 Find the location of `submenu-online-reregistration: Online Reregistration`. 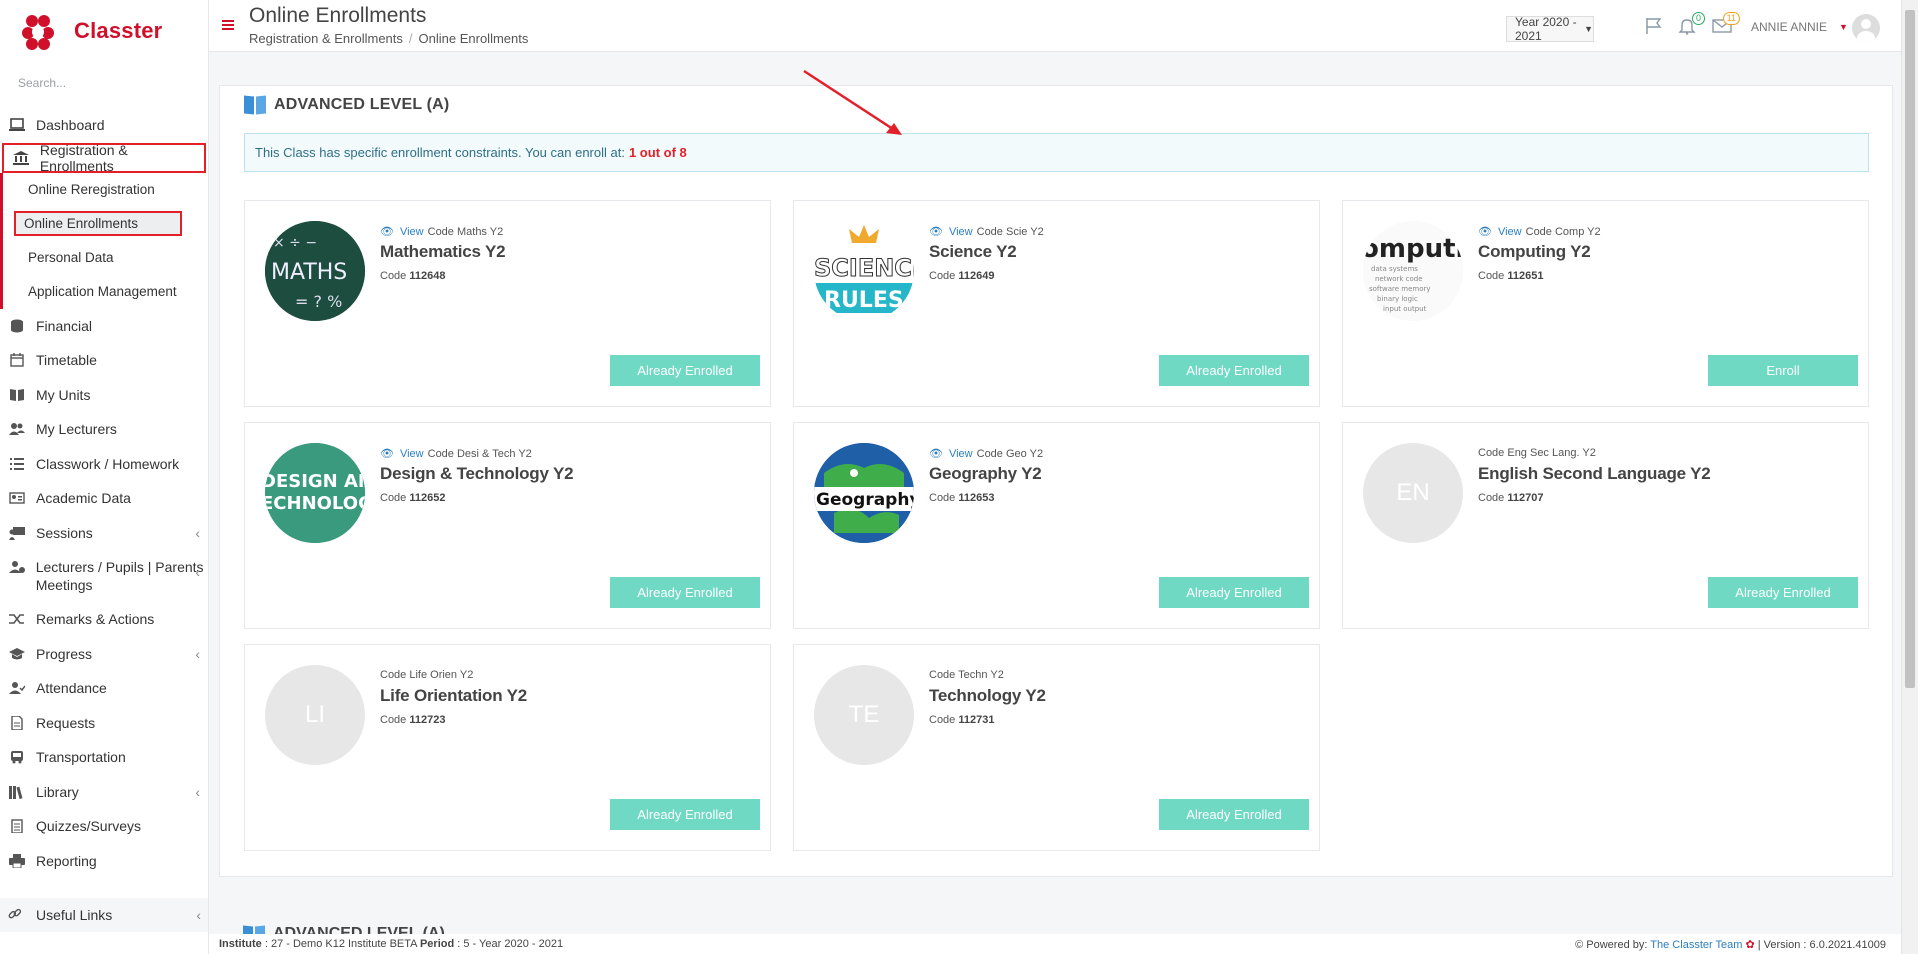

submenu-online-reregistration: Online Reregistration is located at coordinates (105, 190).